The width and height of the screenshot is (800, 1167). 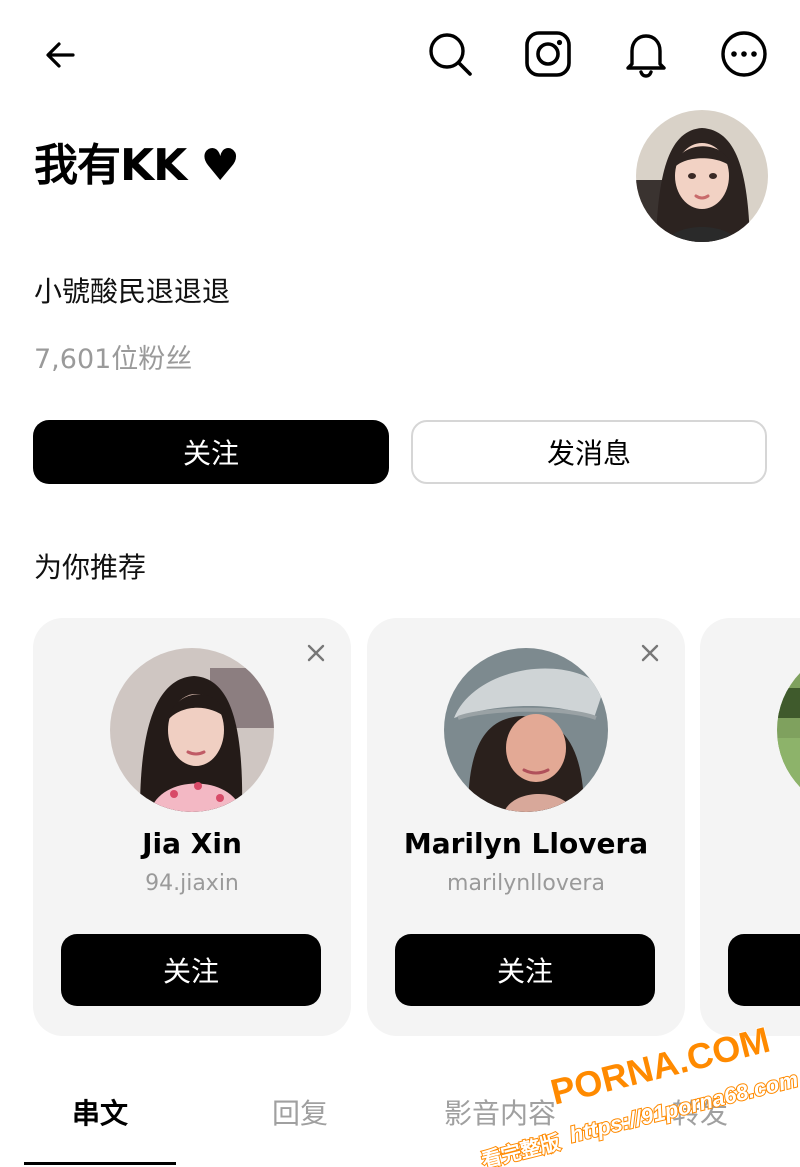 What do you see at coordinates (548, 54) in the screenshot?
I see `instagram-icon` at bounding box center [548, 54].